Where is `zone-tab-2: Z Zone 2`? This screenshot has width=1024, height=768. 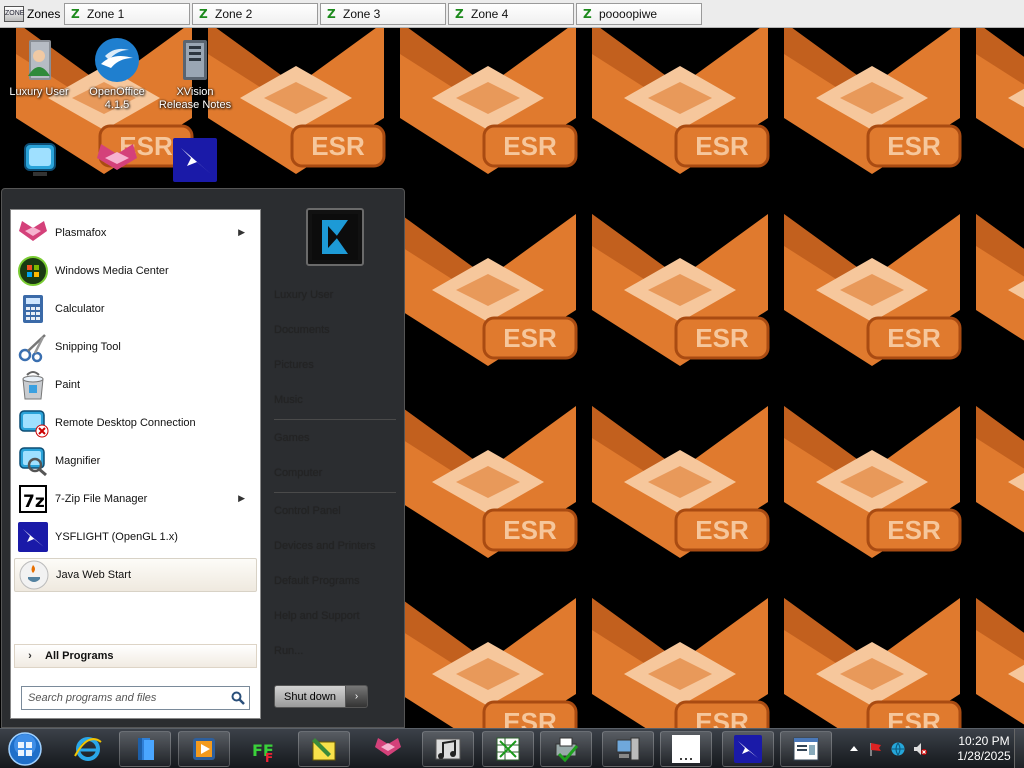 zone-tab-2: Z Zone 2 is located at coordinates (255, 14).